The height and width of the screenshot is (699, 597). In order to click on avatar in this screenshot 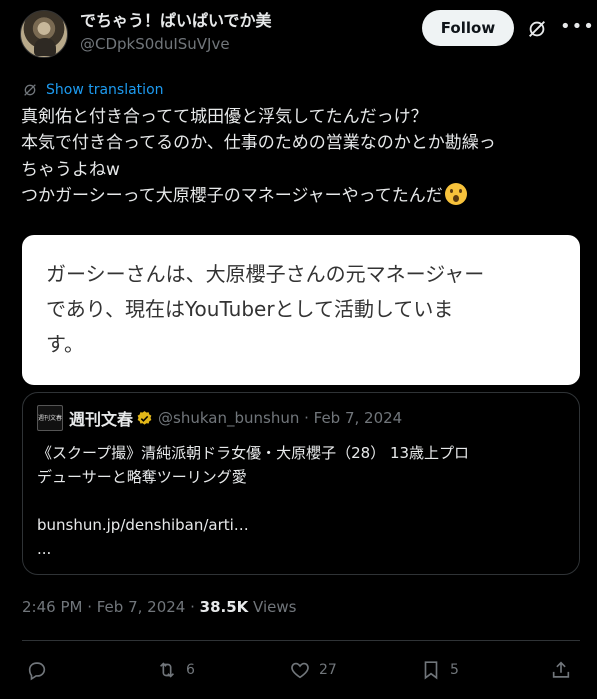, I will do `click(44, 34)`.